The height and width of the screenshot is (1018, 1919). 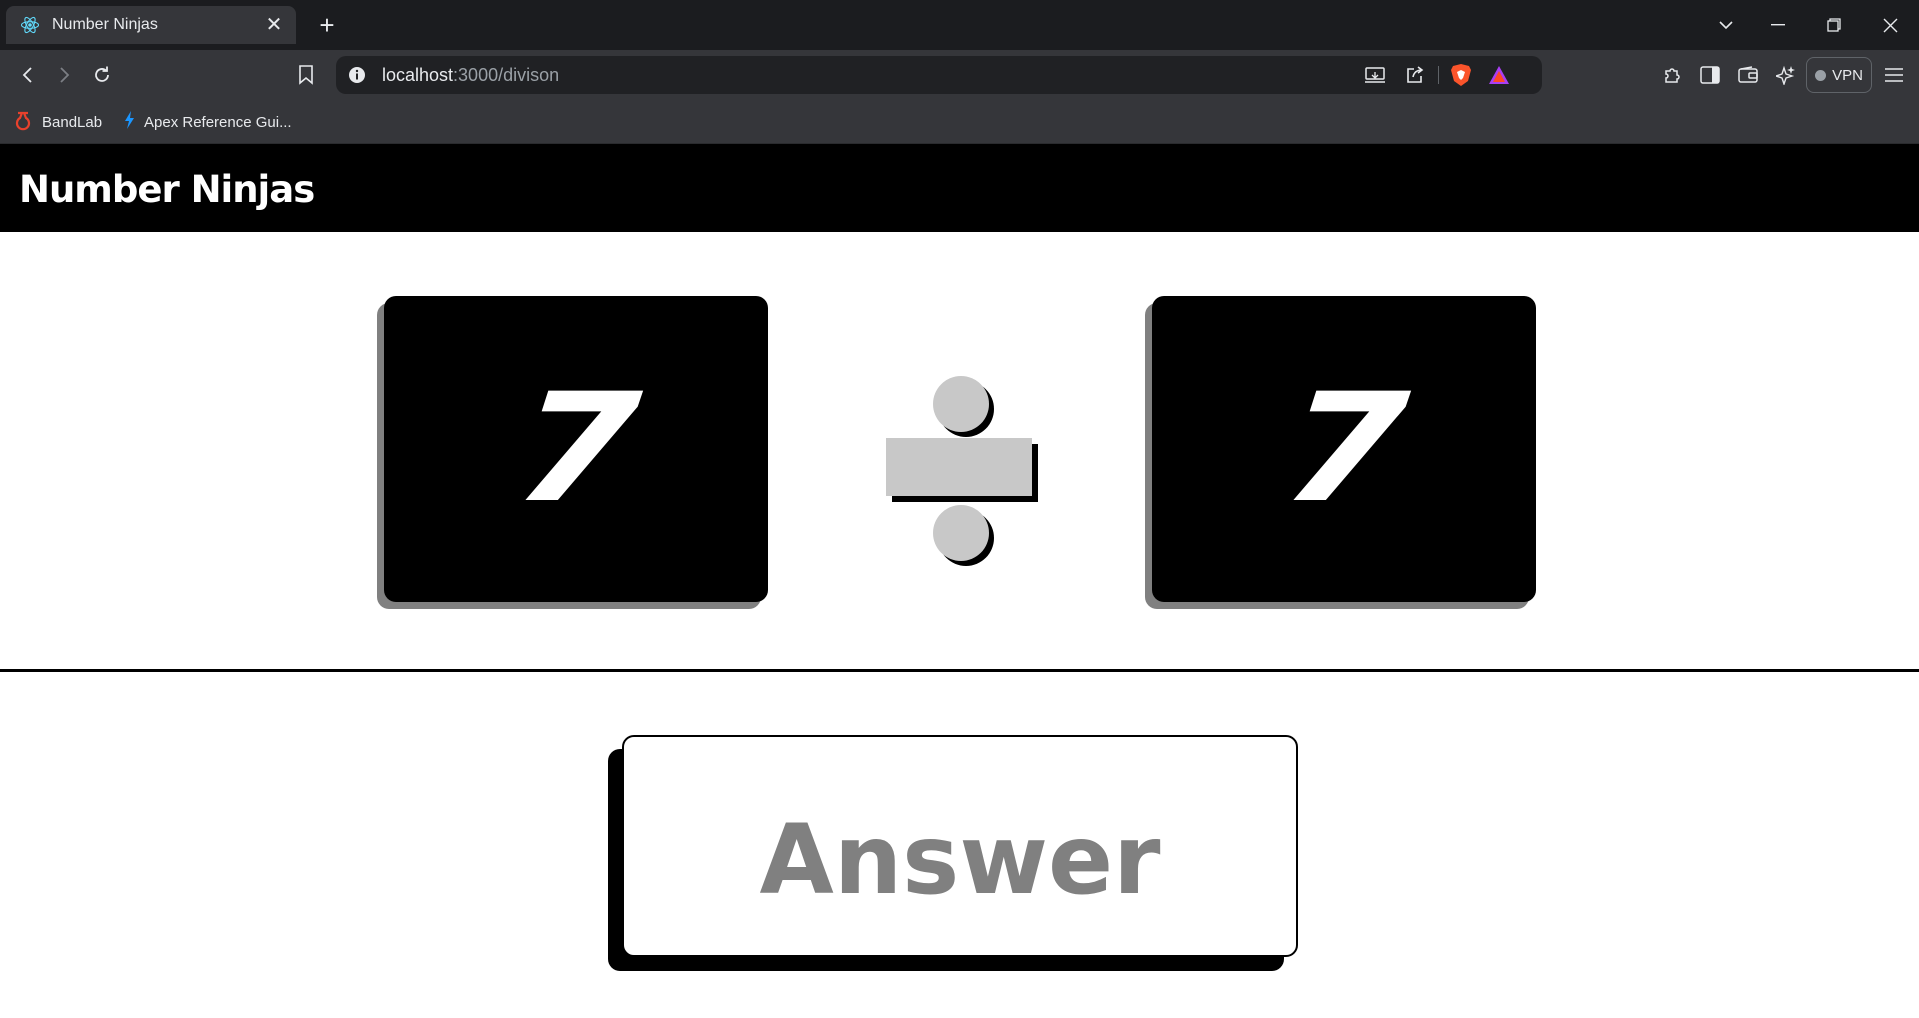 What do you see at coordinates (1786, 75) in the screenshot?
I see `leo-ai-icon` at bounding box center [1786, 75].